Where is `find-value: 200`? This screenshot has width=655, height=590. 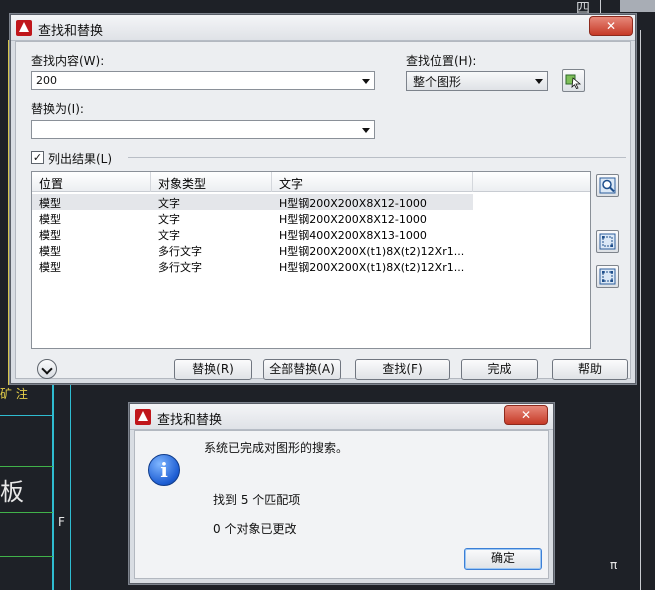 find-value: 200 is located at coordinates (46, 80).